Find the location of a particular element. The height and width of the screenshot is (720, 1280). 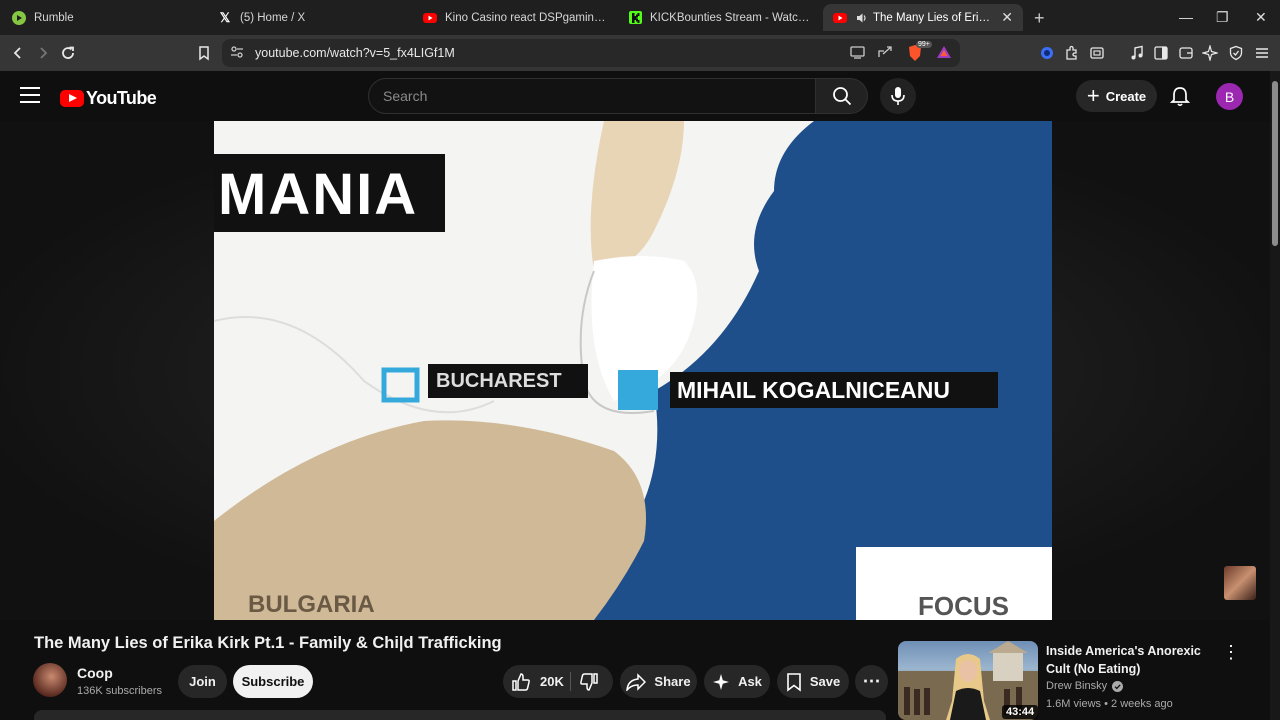

recommended-channel: Drew Binsky is located at coordinates (1085, 686).